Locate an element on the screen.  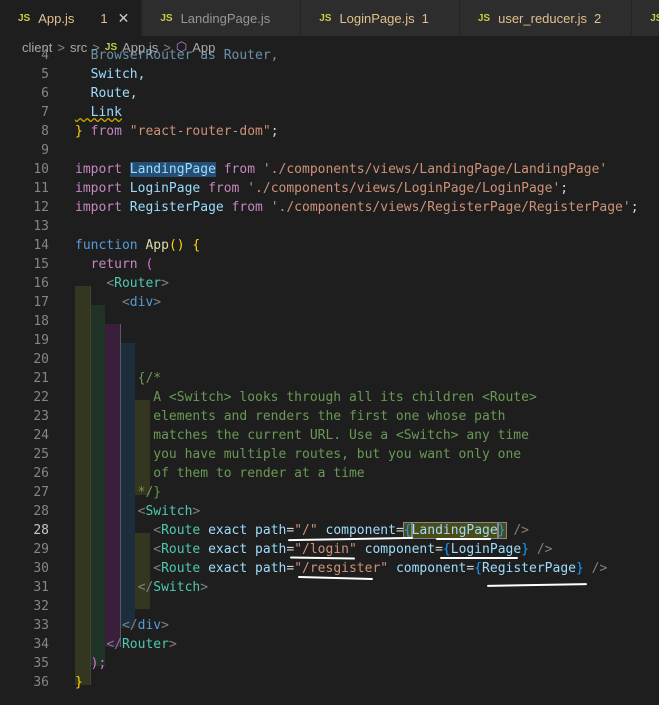
line-number: 36 is located at coordinates (41, 682).